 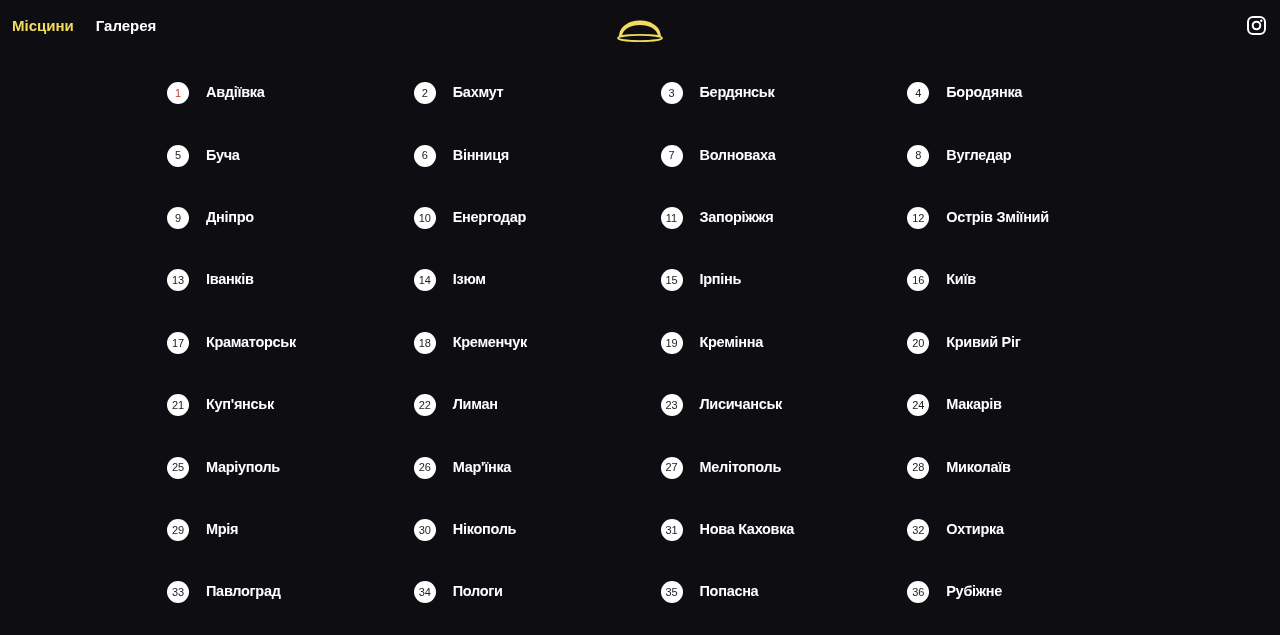 I want to click on place-link: Бердянськ, so click(x=737, y=93).